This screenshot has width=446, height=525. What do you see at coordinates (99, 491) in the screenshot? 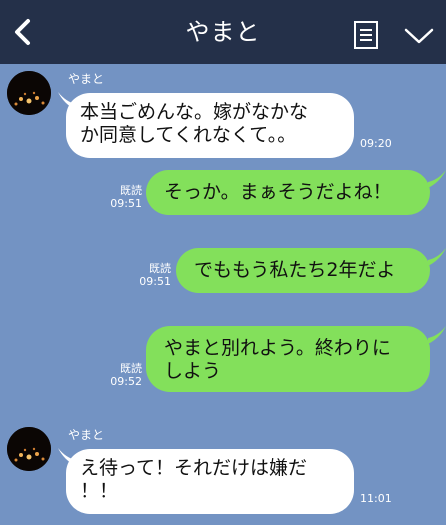
I see `message-text-line: ！！` at bounding box center [99, 491].